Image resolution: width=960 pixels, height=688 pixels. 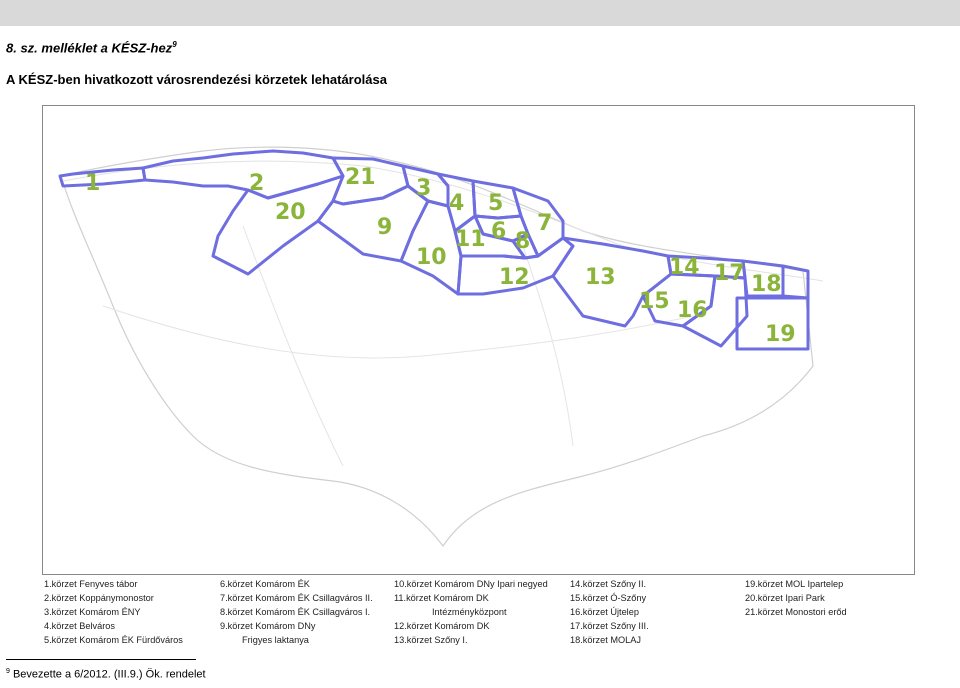 I want to click on district-label-5: 5, so click(x=495, y=203).